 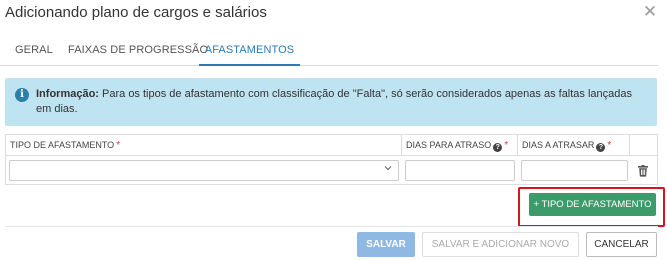 I want to click on tab-faixas-de-progressao: FAIXAS DE PROGRESSÃO, so click(x=138, y=52).